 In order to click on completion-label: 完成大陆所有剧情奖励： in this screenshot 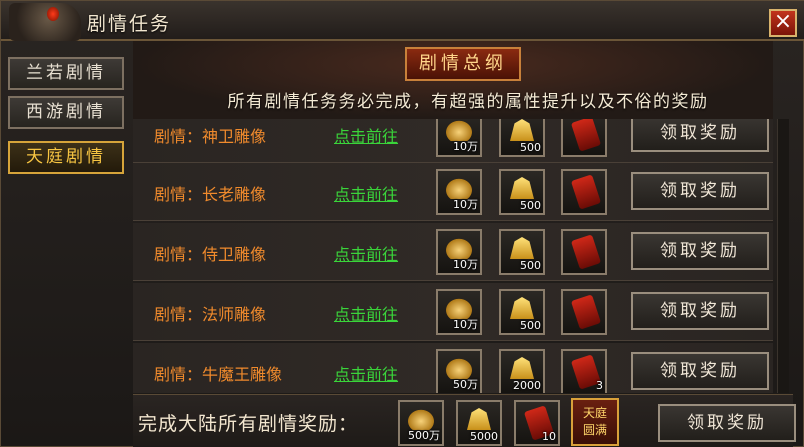, I will do `click(248, 424)`.